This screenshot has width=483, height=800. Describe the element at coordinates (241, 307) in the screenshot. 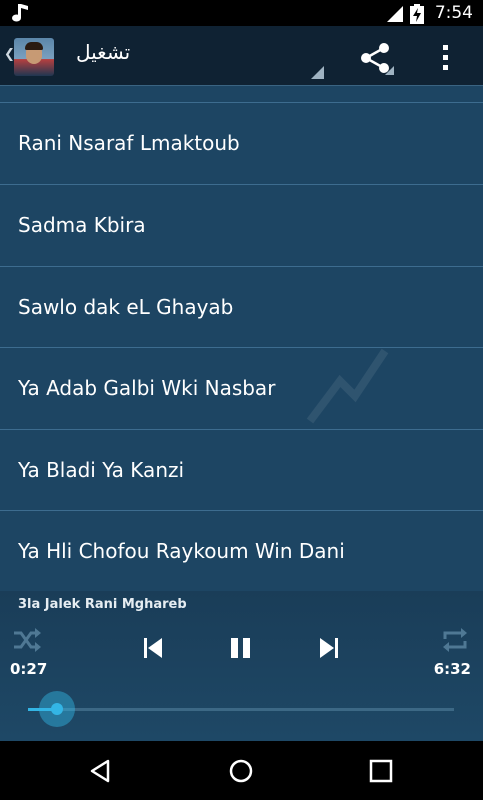

I see `list-item: Sawlo dak eL Ghayab` at that location.